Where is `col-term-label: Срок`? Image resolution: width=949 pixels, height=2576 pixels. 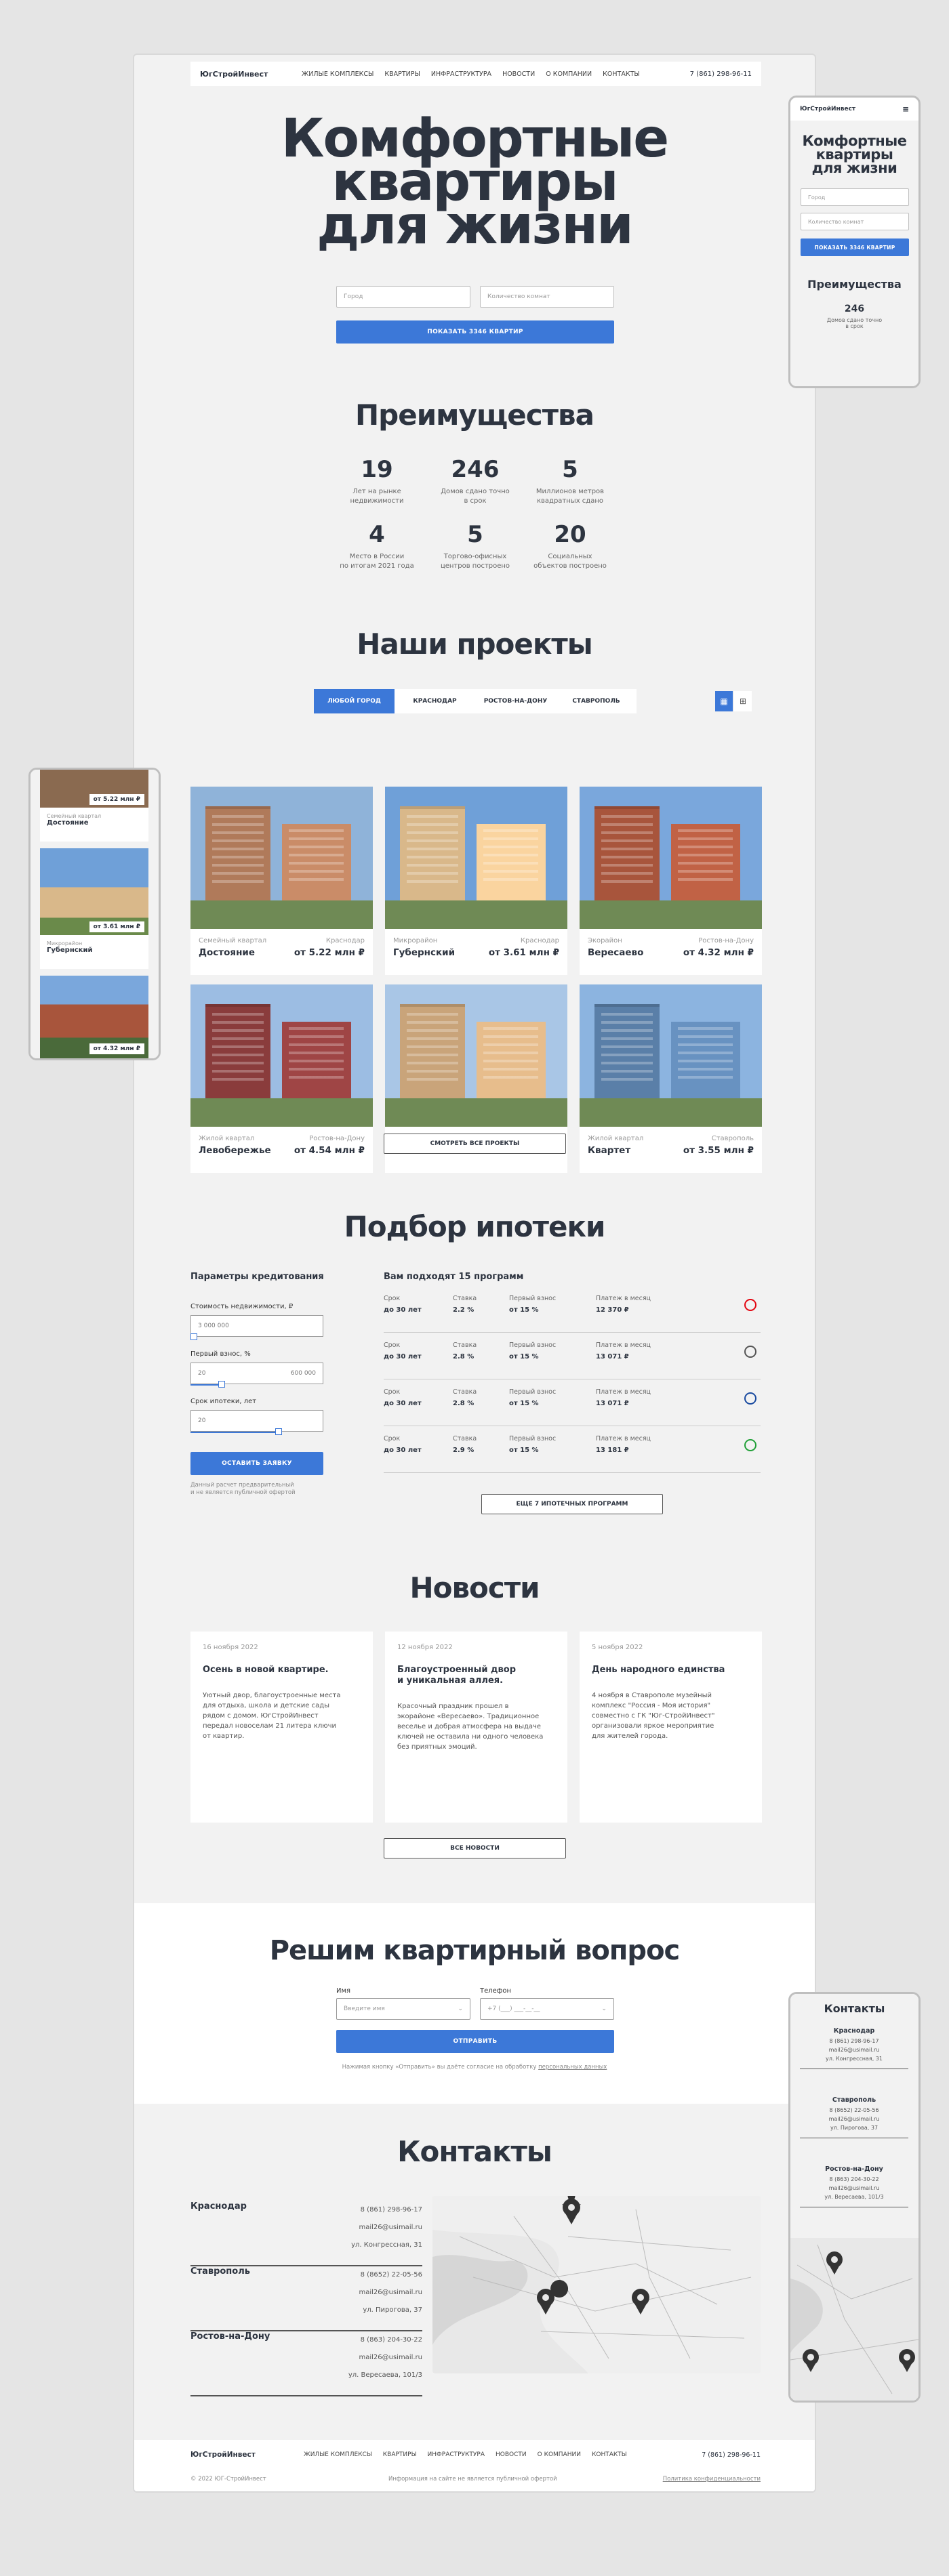 col-term-label: Срок is located at coordinates (392, 1438).